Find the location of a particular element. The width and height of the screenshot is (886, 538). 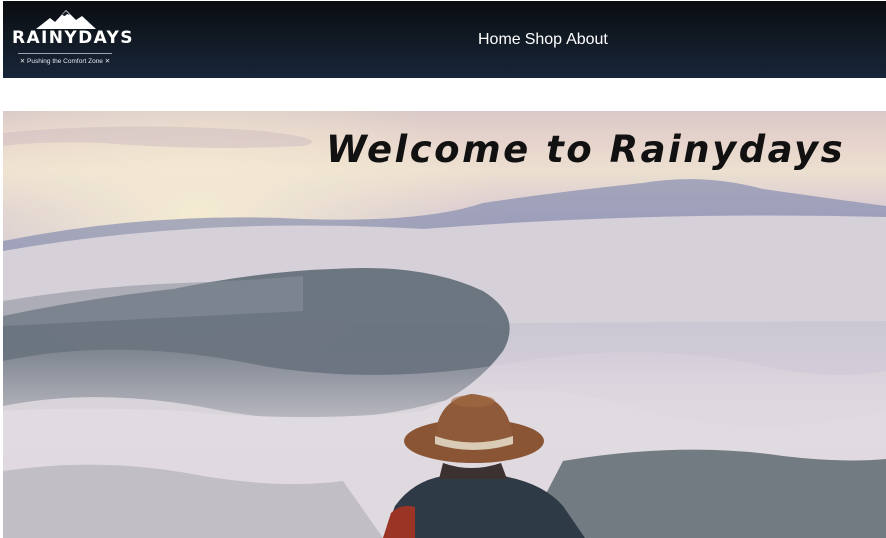

logo-tagline: ✕ Pushing the Comfort Zone ✕ is located at coordinates (65, 61).